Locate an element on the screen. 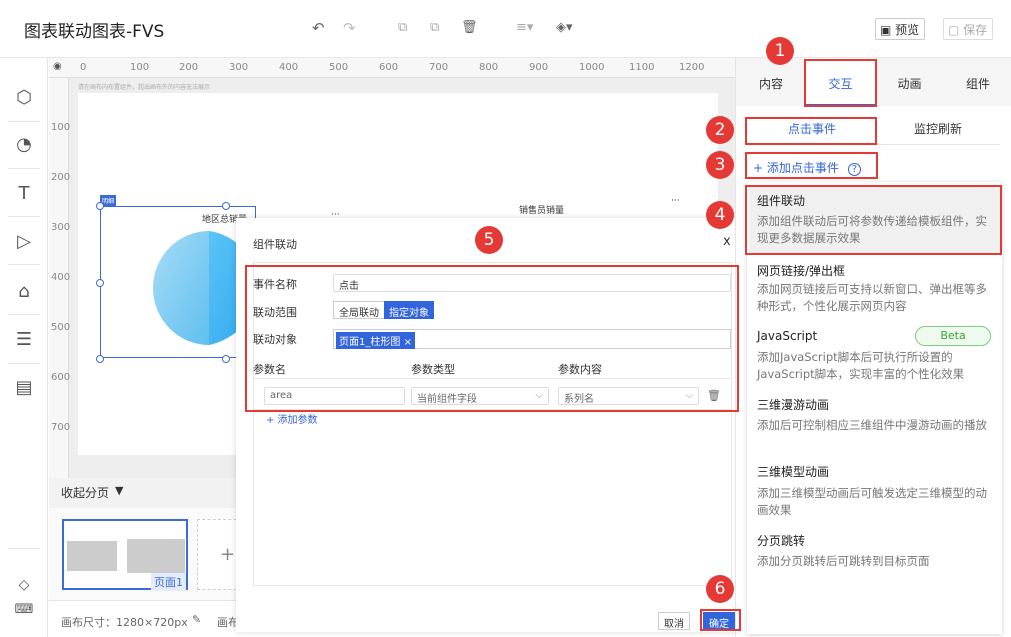  menu-item-javascript: JavaScript is located at coordinates (787, 336).